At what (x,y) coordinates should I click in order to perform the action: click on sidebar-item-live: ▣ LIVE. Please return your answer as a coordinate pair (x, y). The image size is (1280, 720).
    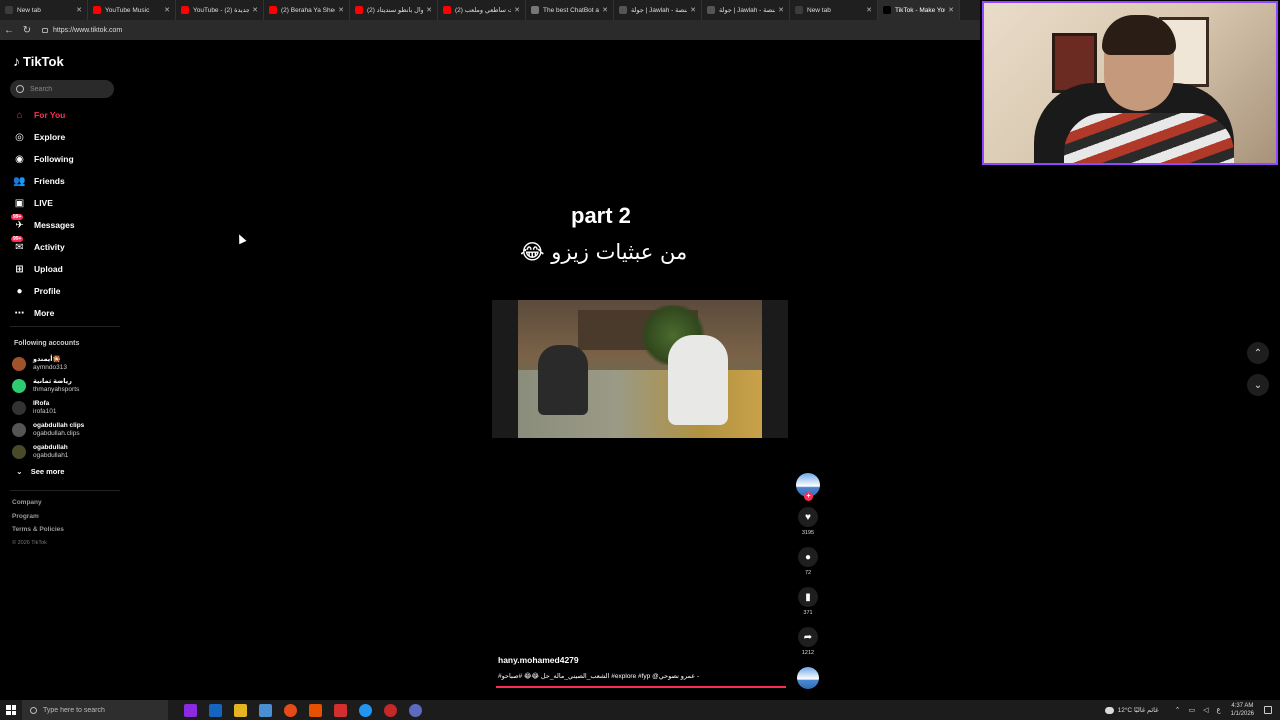
    Looking at the image, I should click on (44, 203).